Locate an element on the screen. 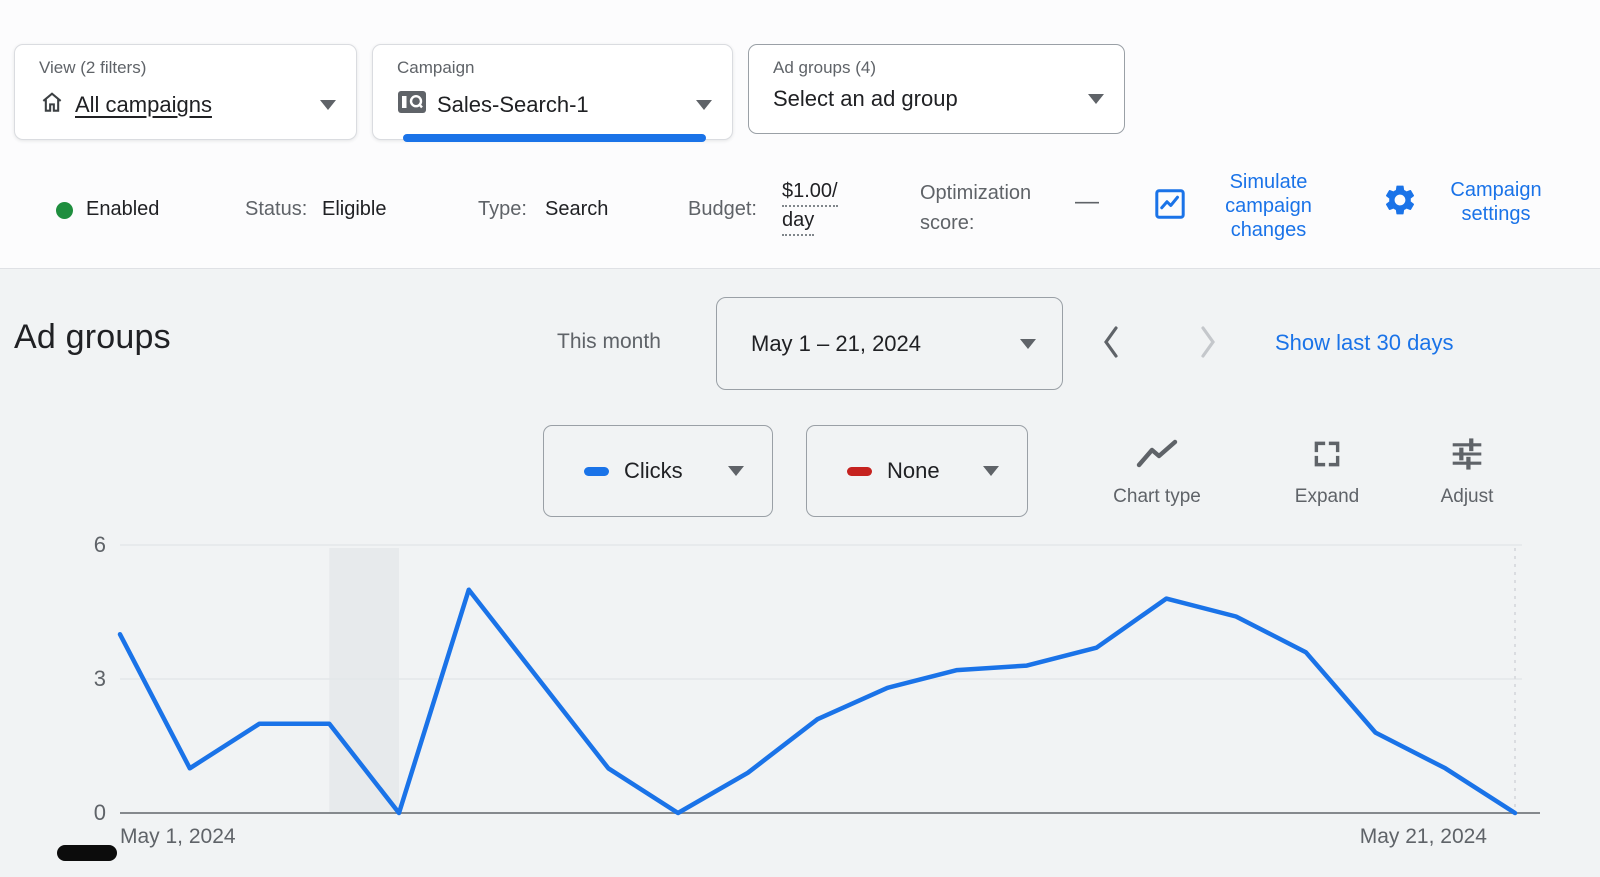 This screenshot has width=1600, height=877. home-icon is located at coordinates (52, 104).